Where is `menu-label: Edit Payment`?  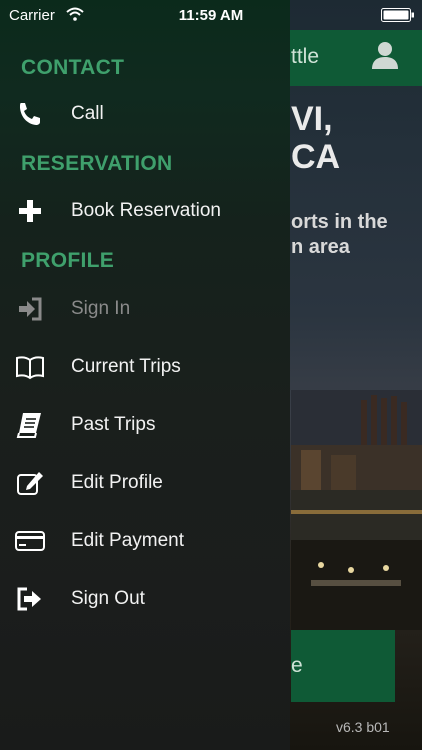 menu-label: Edit Payment is located at coordinates (127, 540).